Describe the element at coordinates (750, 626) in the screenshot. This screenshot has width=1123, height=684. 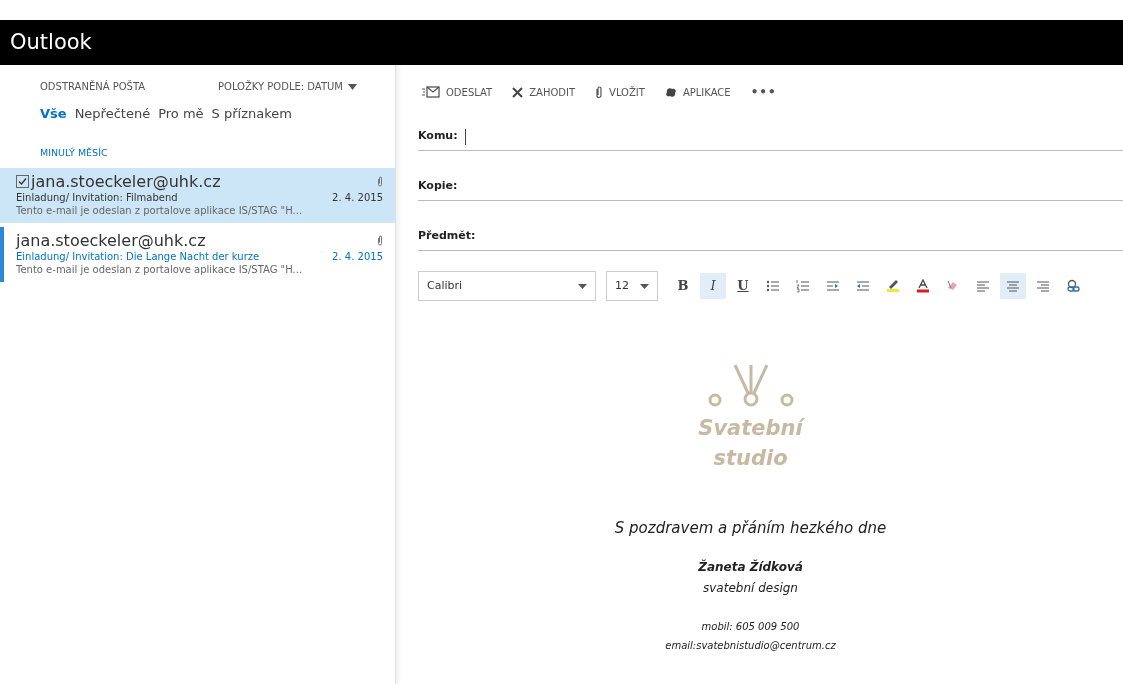
I see `phone-text: mobil: 605 009 500` at that location.